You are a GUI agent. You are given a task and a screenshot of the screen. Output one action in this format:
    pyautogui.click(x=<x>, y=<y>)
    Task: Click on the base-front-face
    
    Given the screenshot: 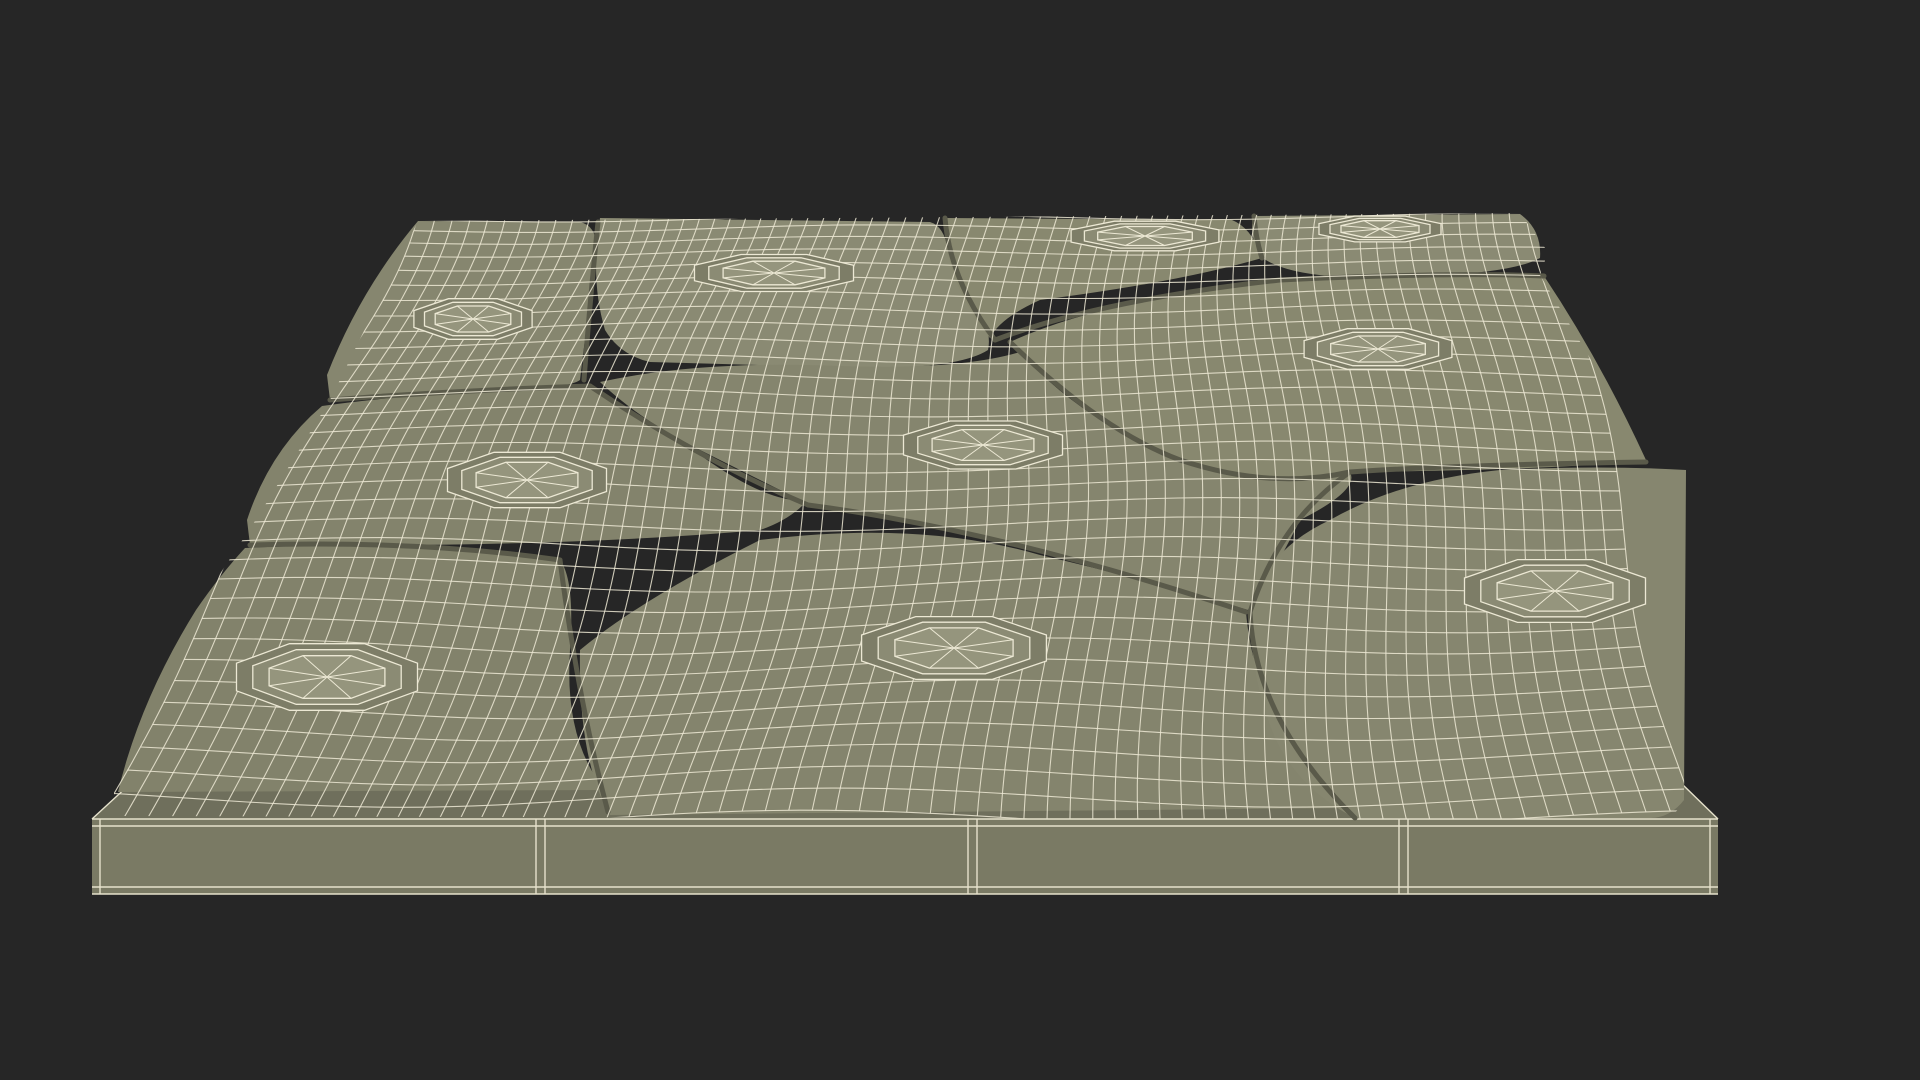 What is the action you would take?
    pyautogui.click(x=905, y=856)
    